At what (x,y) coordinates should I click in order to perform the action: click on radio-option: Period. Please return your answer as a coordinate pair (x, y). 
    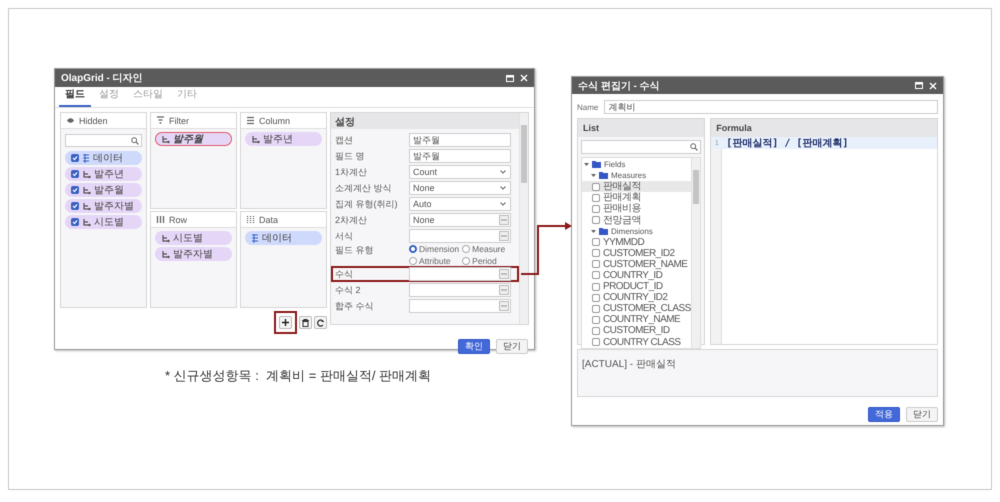
    Looking at the image, I should click on (484, 261).